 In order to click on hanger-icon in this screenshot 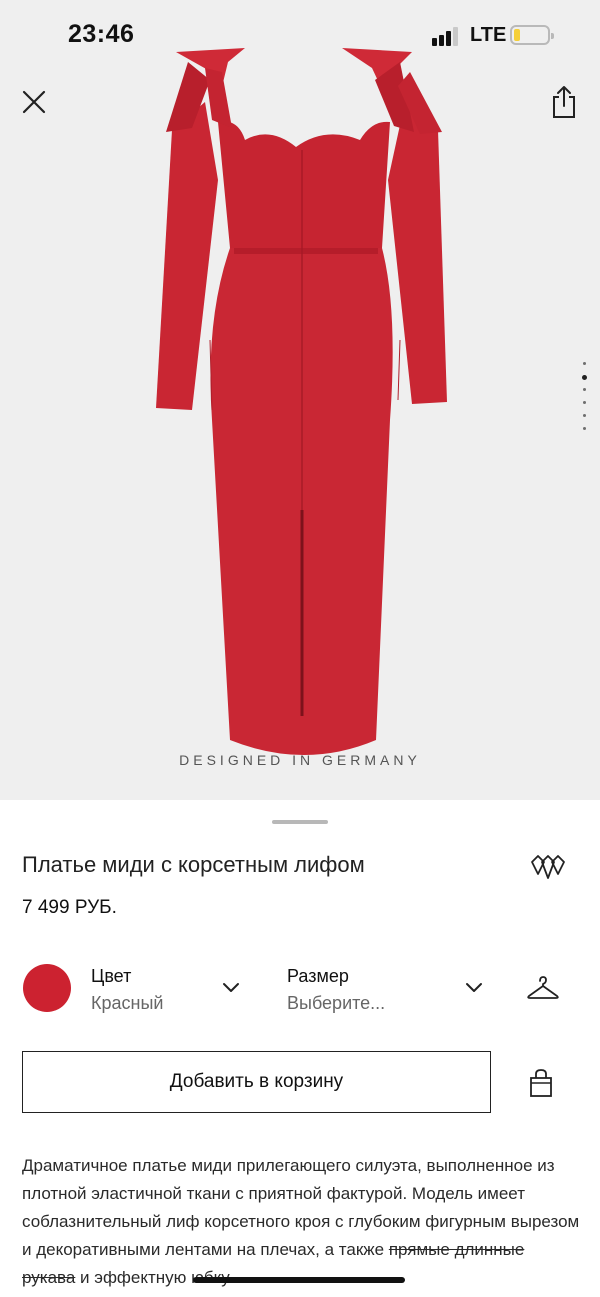, I will do `click(543, 987)`.